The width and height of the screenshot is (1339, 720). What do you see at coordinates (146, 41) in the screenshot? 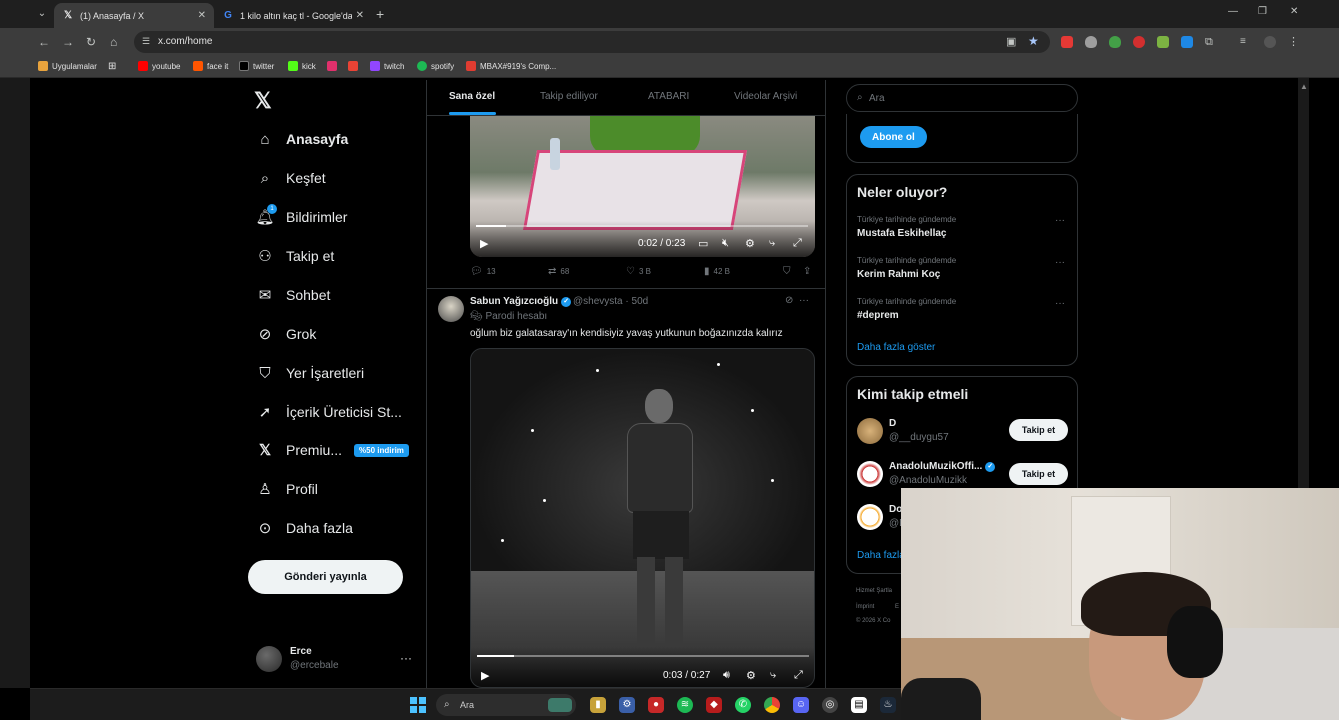
I see `site-info-icon: ☰` at bounding box center [146, 41].